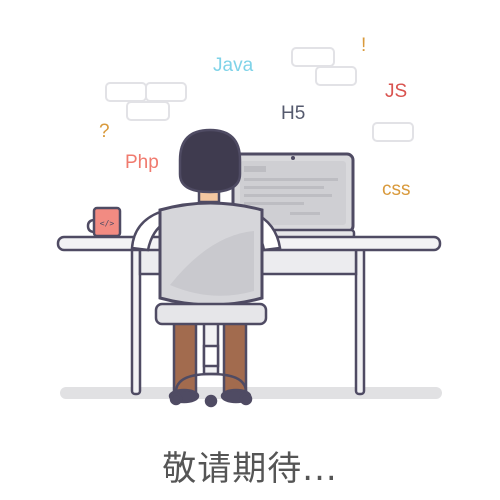 Image resolution: width=500 pixels, height=500 pixels. Describe the element at coordinates (210, 166) in the screenshot. I see `person-head` at that location.